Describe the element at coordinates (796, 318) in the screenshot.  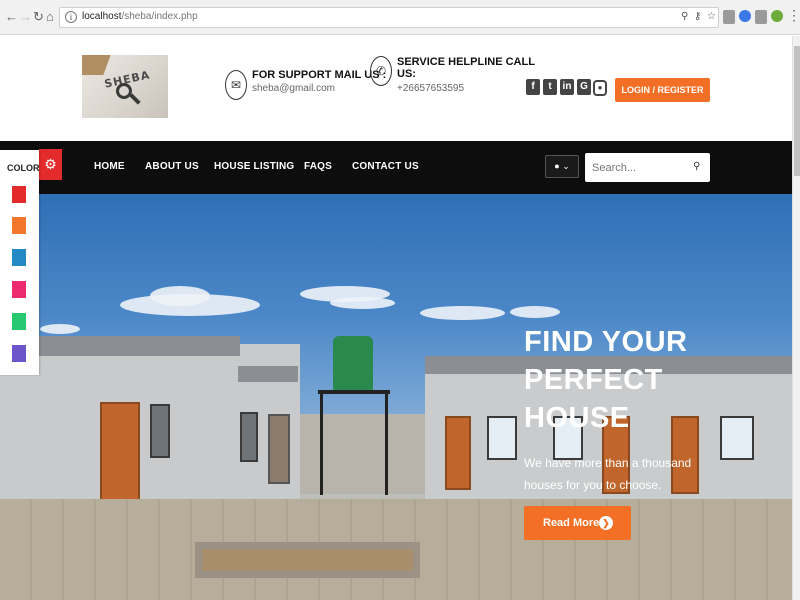
I see `scrollbar` at that location.